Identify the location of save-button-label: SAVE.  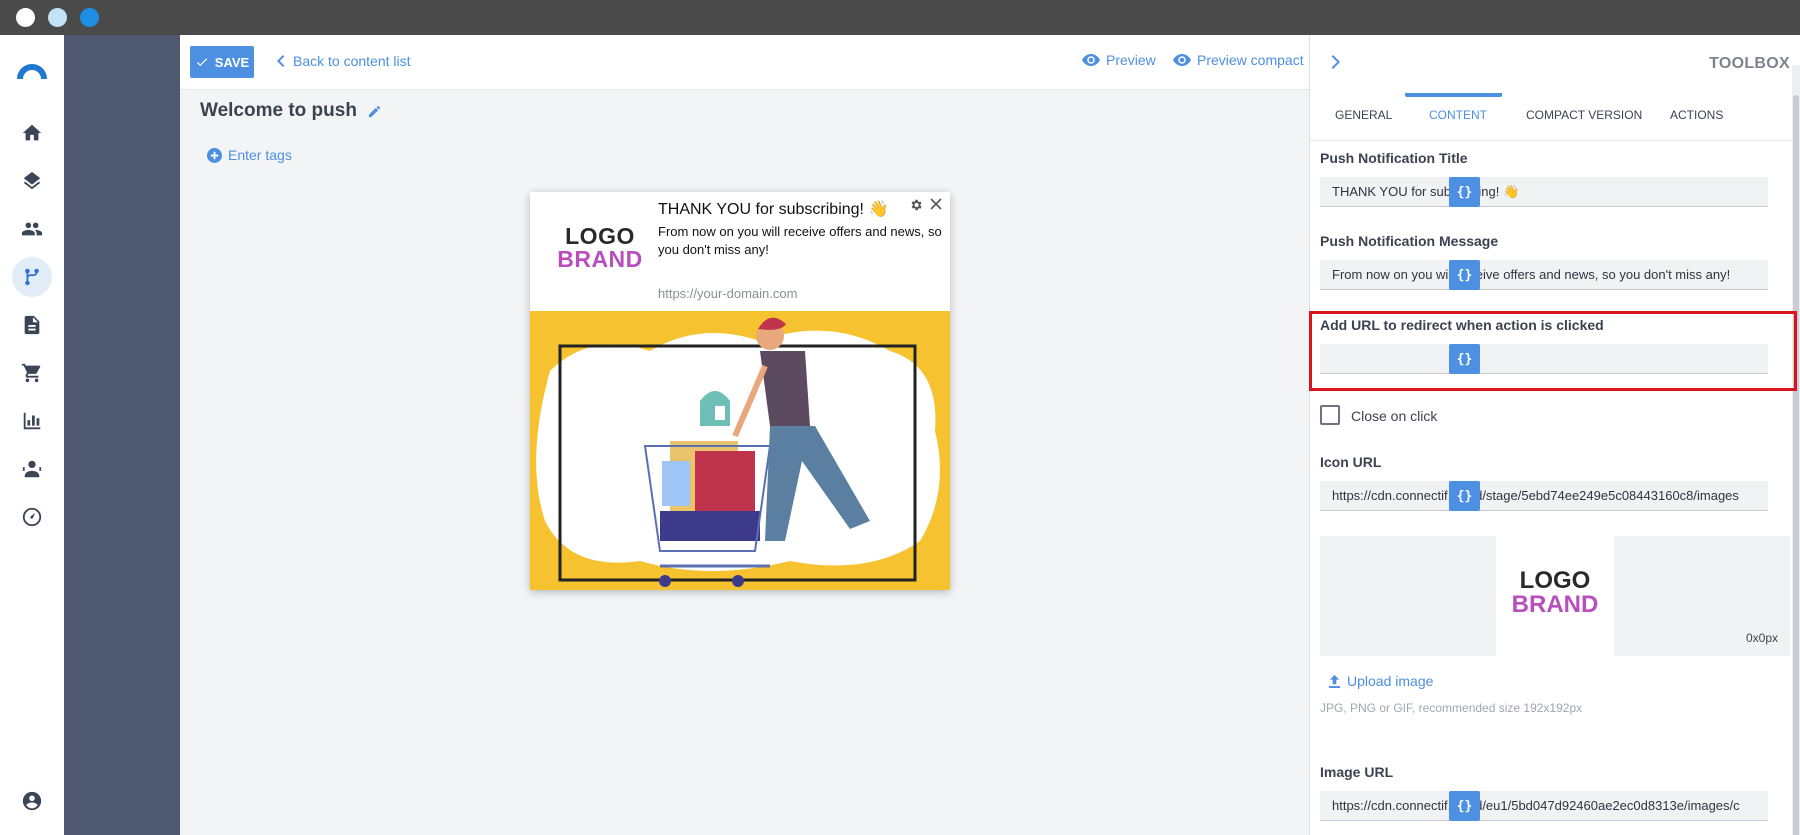
(232, 62).